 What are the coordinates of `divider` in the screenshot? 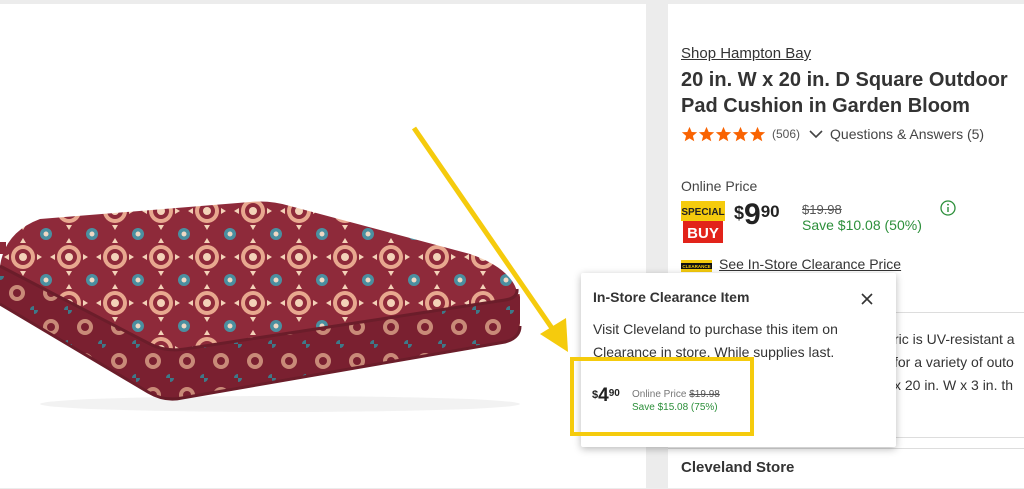 It's located at (846, 448).